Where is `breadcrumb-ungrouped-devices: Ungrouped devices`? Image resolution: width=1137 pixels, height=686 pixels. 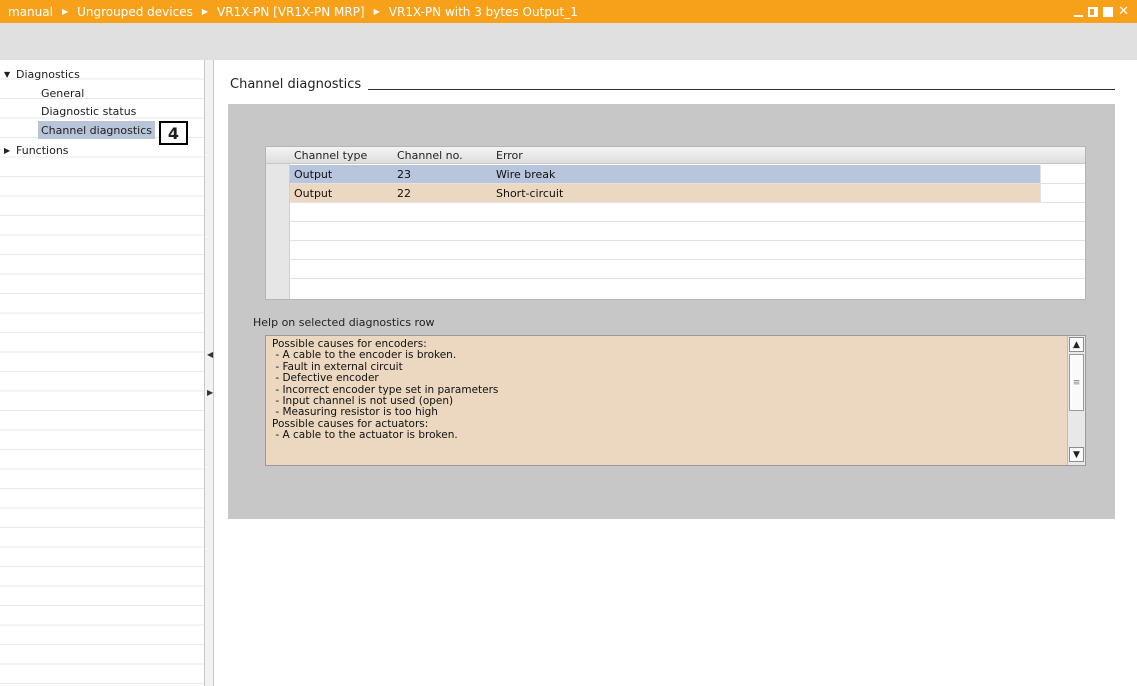
breadcrumb-ungrouped-devices: Ungrouped devices is located at coordinates (135, 12).